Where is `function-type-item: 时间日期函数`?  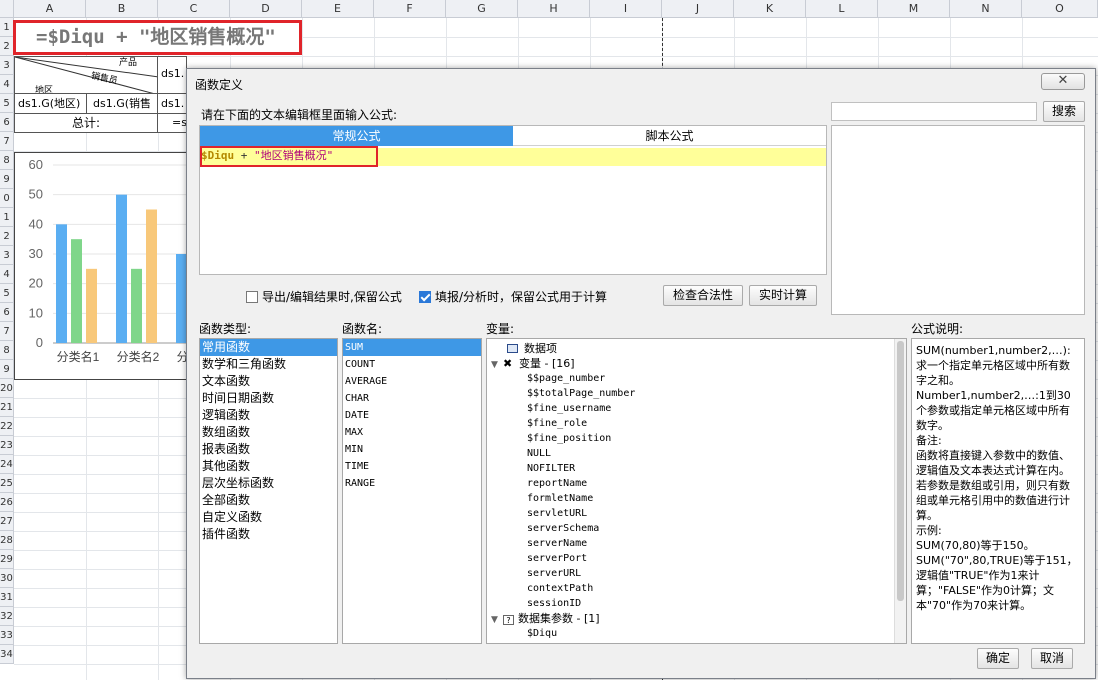
function-type-item: 时间日期函数 is located at coordinates (268, 398).